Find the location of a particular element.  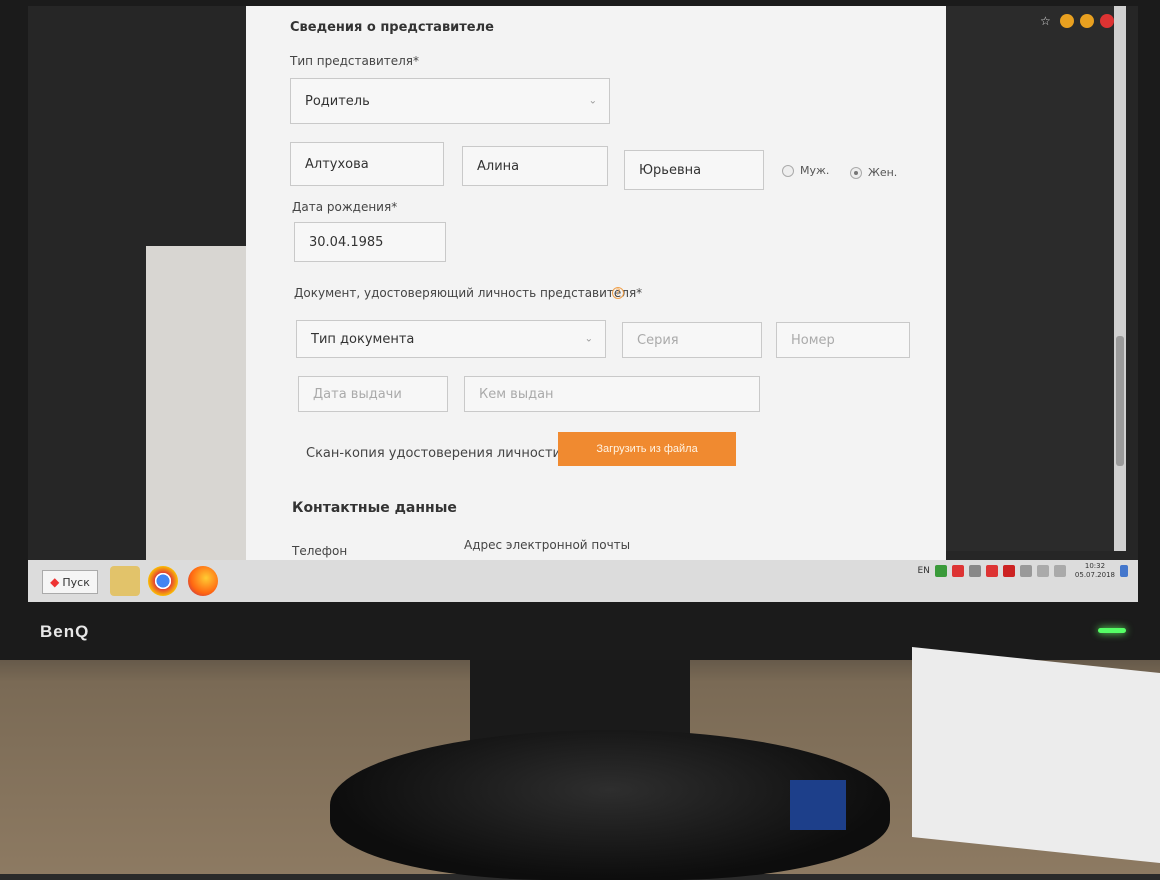

system-tray: EN 10:32 05.07.2018 is located at coordinates (1022, 571).